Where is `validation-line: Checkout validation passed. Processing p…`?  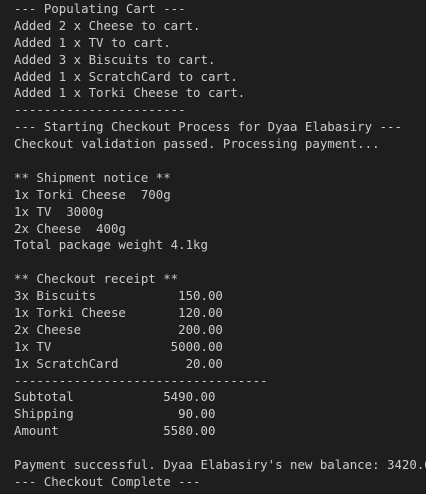 validation-line: Checkout validation passed. Processing p… is located at coordinates (197, 144).